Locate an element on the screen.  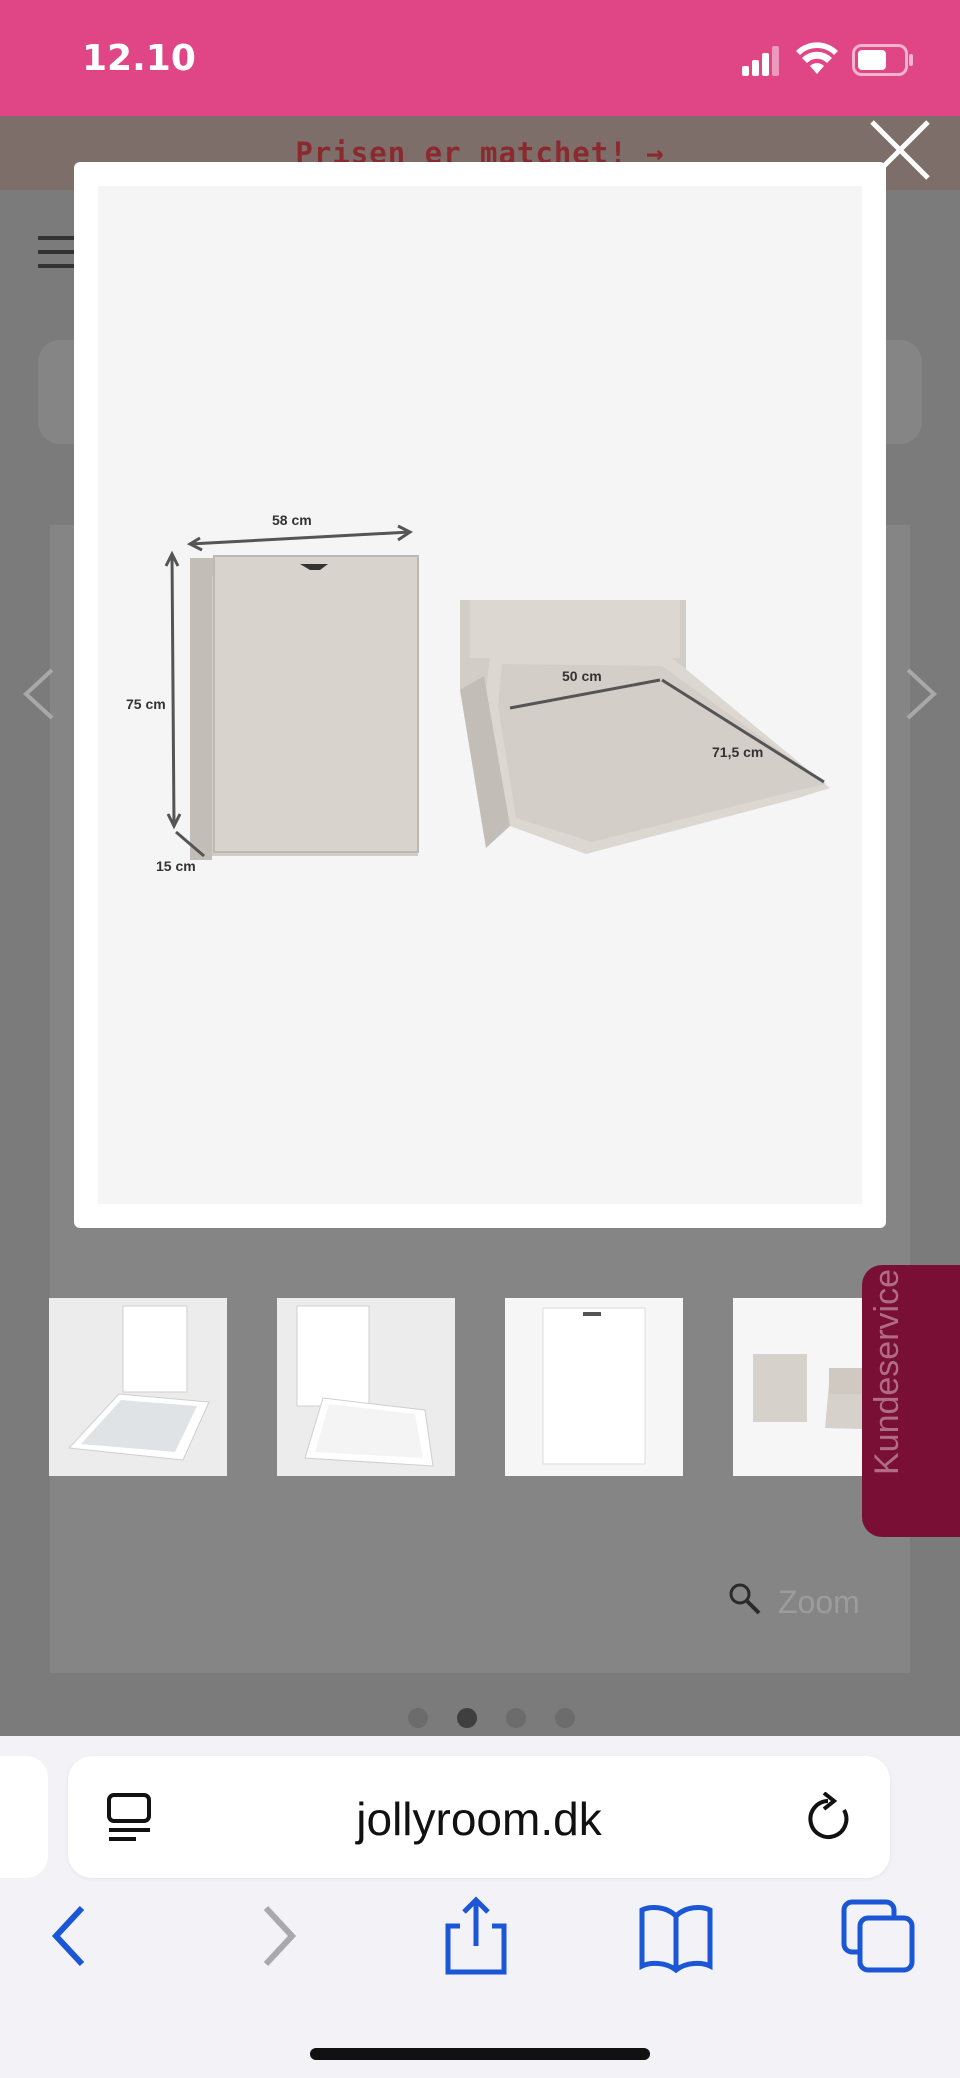
zoom-button: Zoom is located at coordinates (819, 1602).